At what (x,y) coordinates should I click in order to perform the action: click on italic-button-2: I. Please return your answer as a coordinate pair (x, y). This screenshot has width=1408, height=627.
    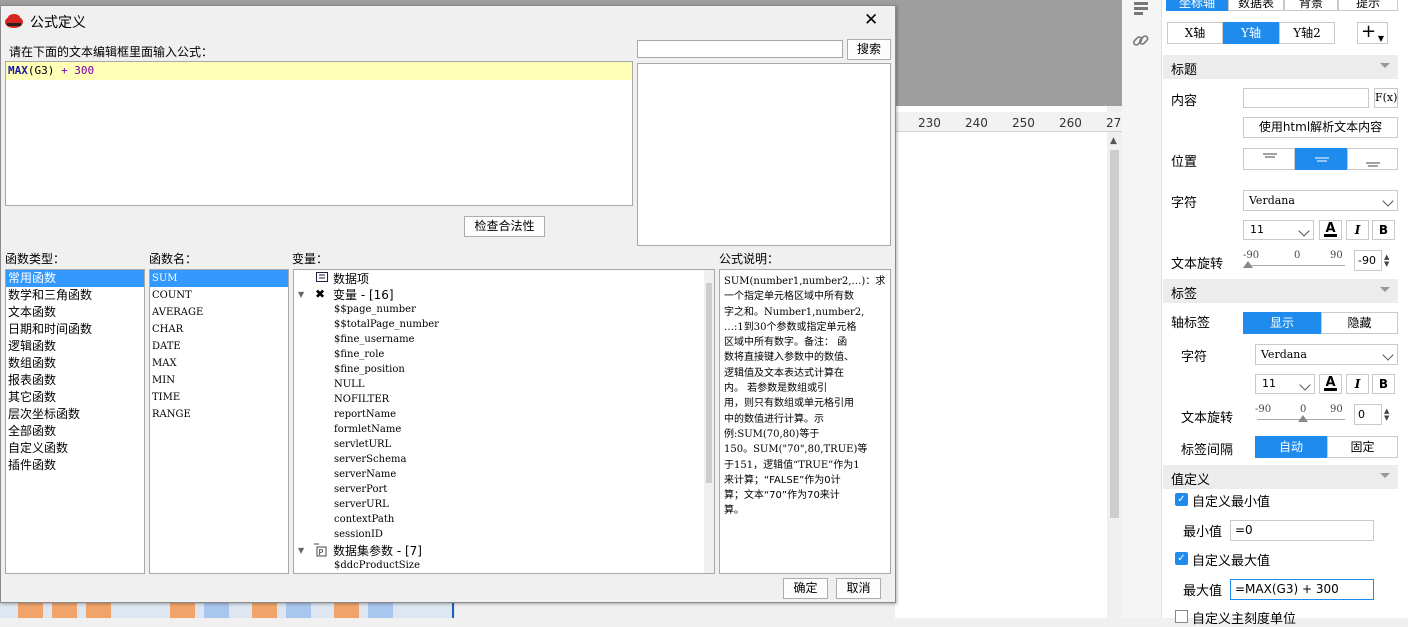
    Looking at the image, I should click on (1357, 384).